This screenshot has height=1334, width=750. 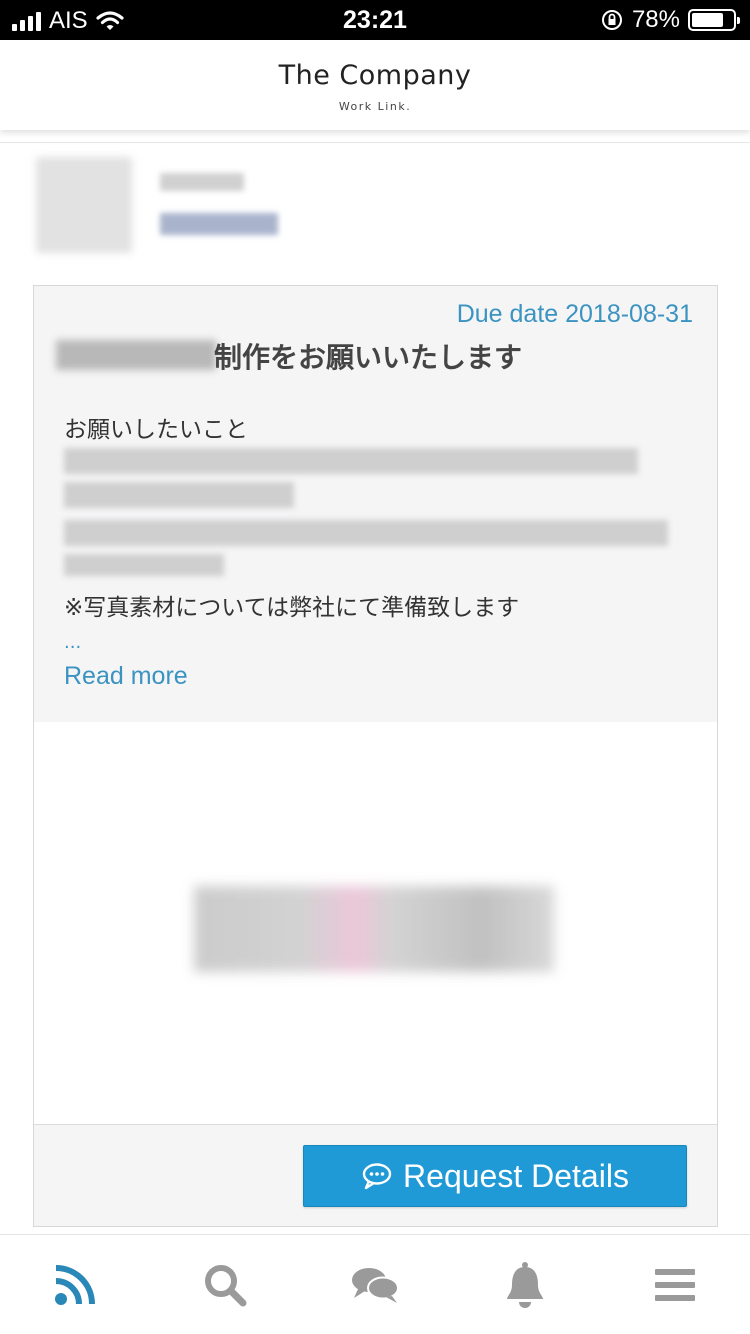 What do you see at coordinates (84, 205) in the screenshot?
I see `avatar` at bounding box center [84, 205].